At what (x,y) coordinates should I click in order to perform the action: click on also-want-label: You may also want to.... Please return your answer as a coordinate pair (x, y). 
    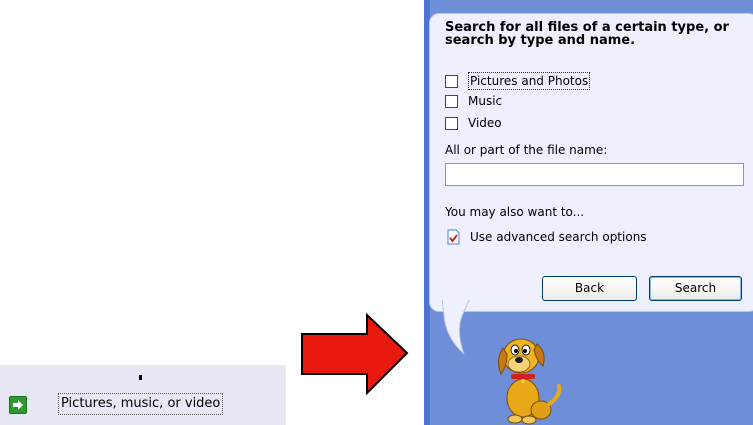
    Looking at the image, I should click on (515, 212).